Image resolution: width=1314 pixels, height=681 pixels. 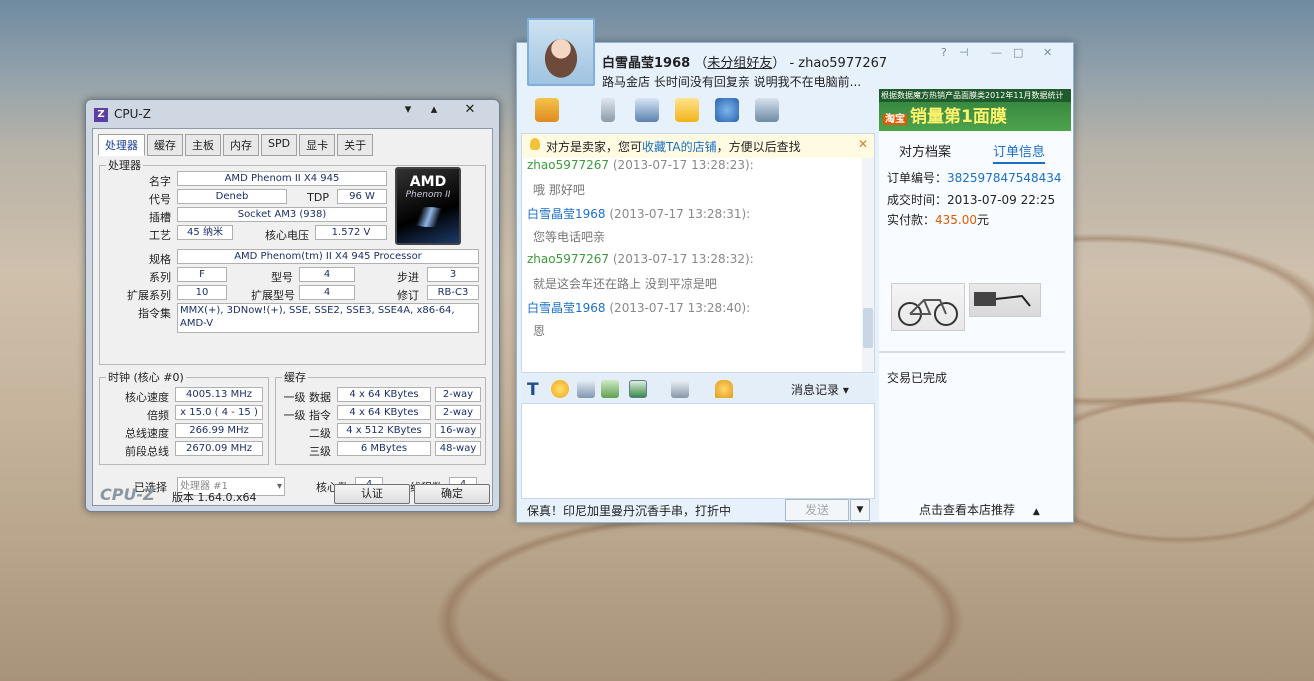 I want to click on help-icon: ?, so click(x=944, y=52).